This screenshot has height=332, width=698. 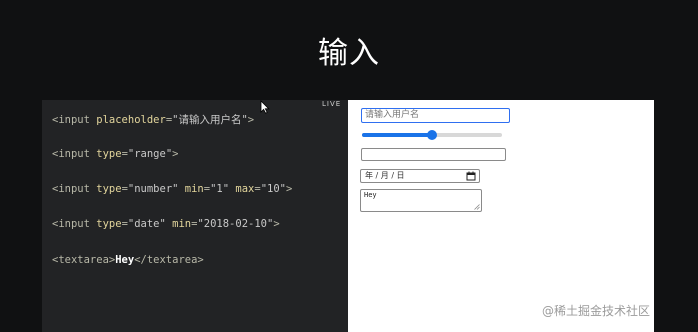 I want to click on watermark: @稀土掘金技术社区, so click(x=596, y=311).